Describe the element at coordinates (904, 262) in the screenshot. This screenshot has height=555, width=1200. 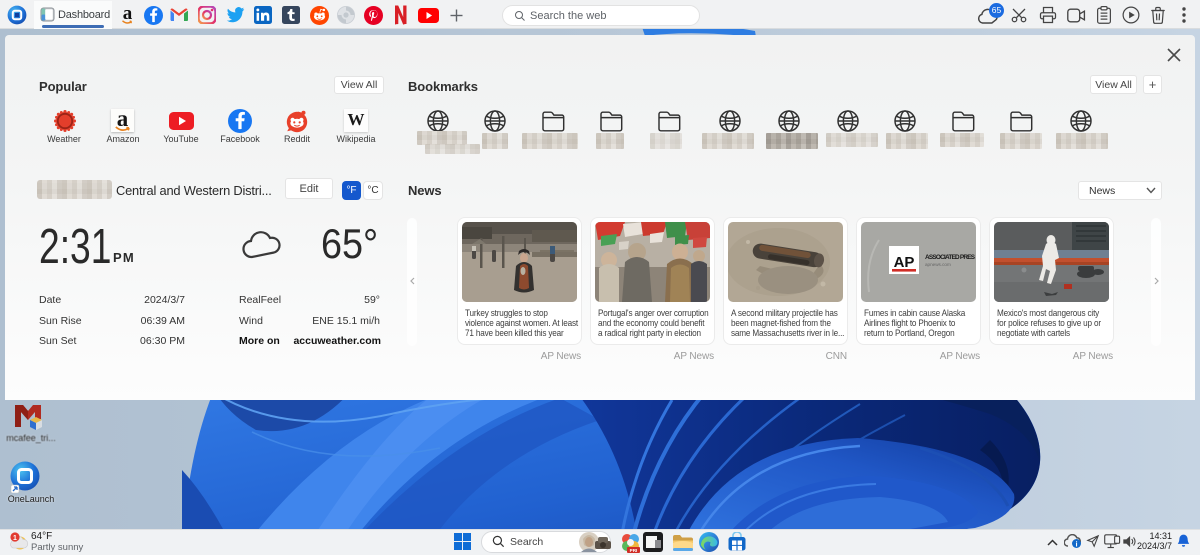
I see `svg-text: AP` at that location.